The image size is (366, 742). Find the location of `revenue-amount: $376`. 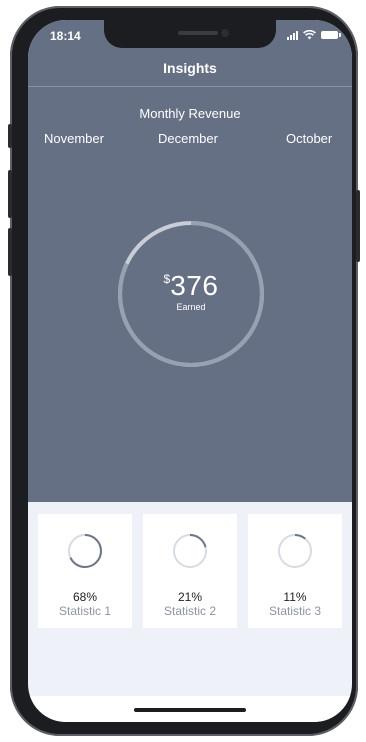

revenue-amount: $376 is located at coordinates (191, 286).